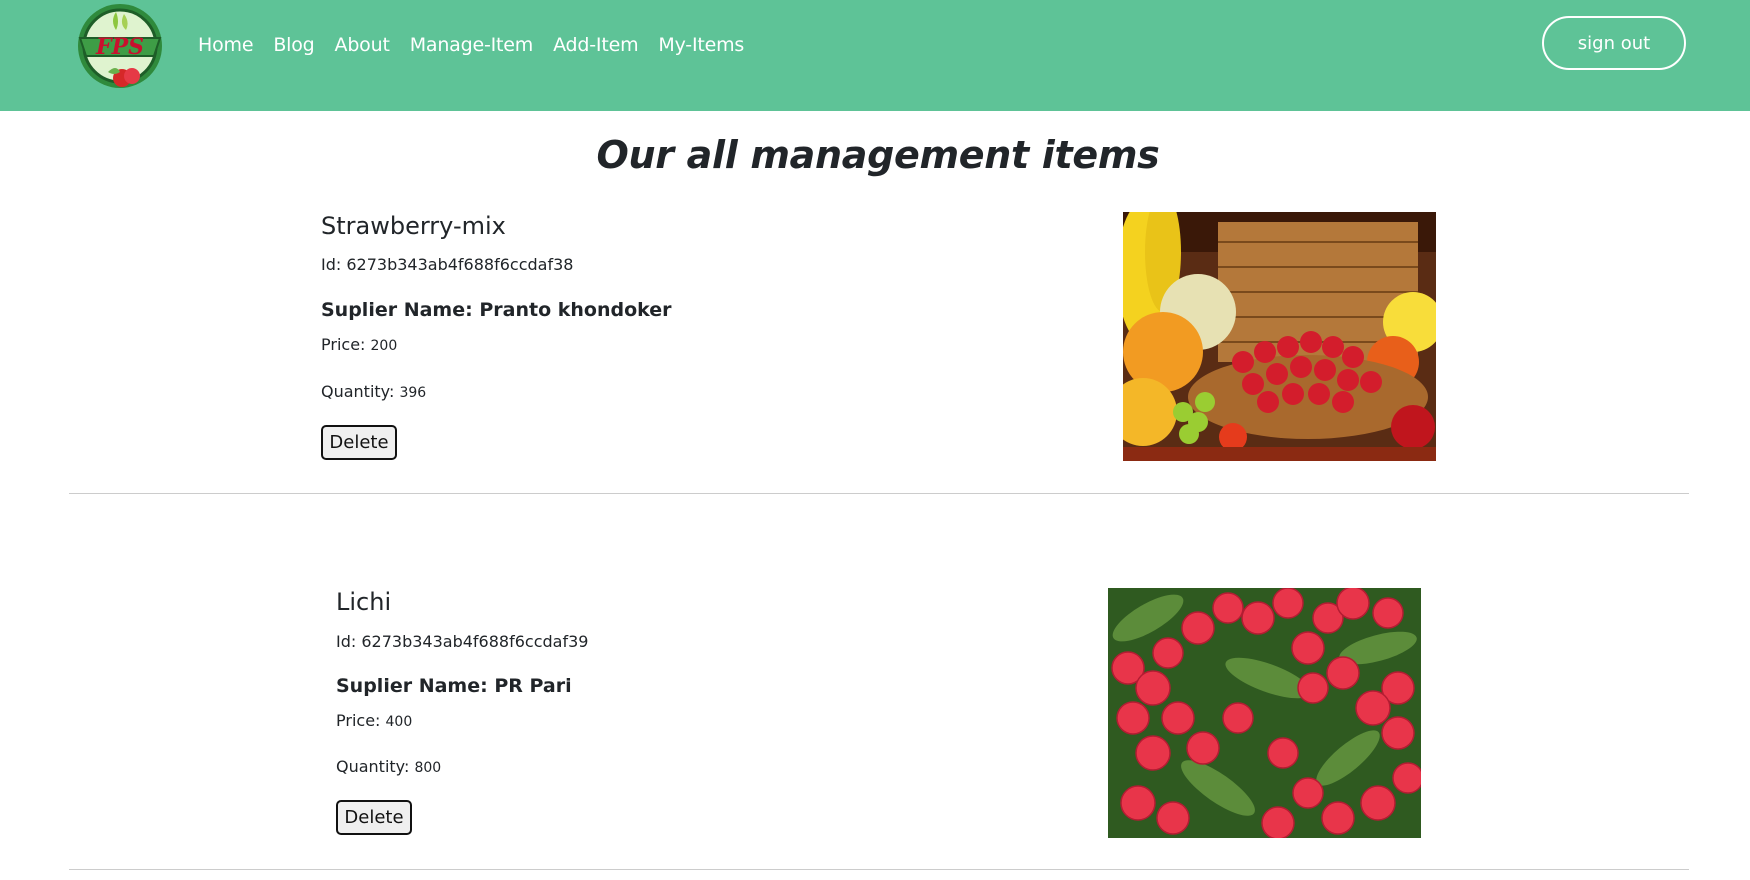 The image size is (1750, 880). I want to click on item-name: Strawberry-mix, so click(413, 226).